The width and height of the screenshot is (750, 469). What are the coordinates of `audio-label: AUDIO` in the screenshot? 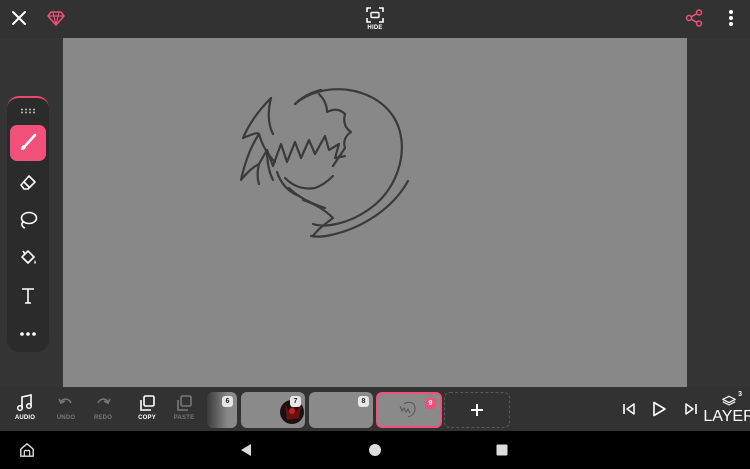 It's located at (25, 418).